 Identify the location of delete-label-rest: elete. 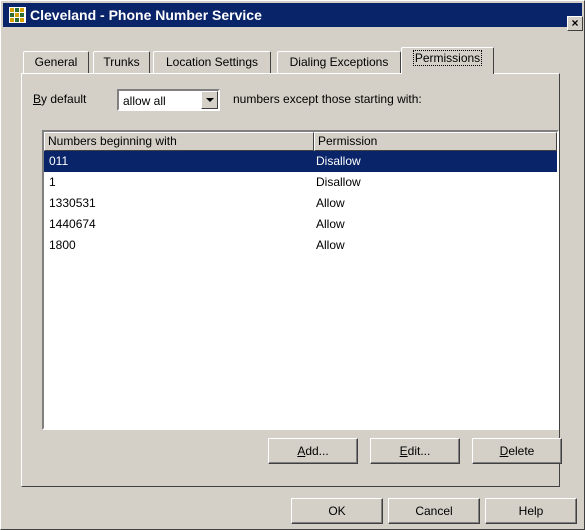
(521, 451).